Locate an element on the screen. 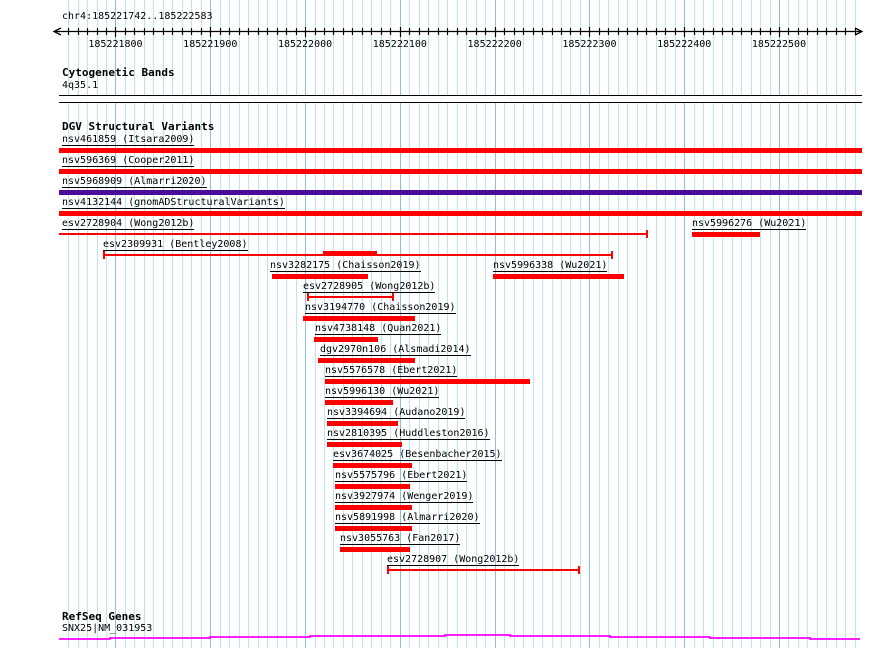  variant-label: nsv4132144 (gnomADStructuralVariants) is located at coordinates (173, 203).